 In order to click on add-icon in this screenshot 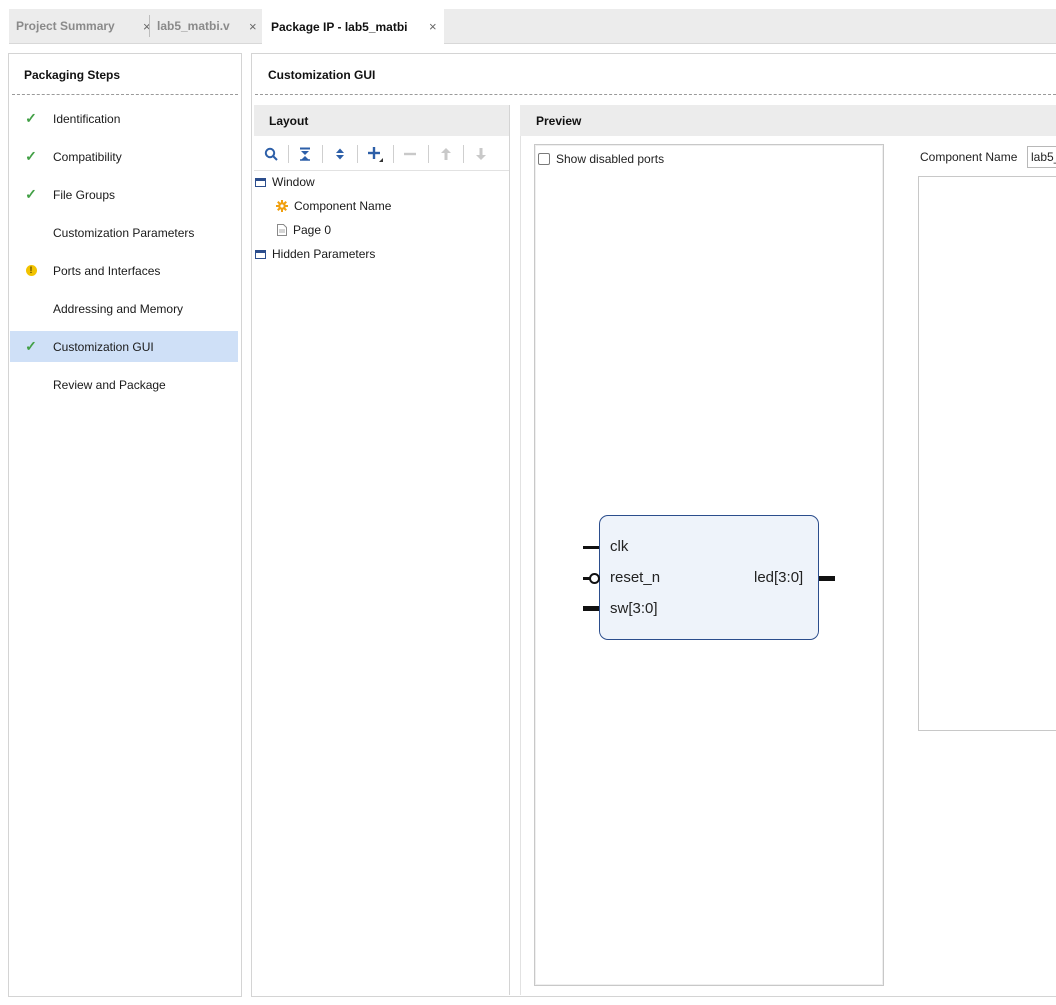, I will do `click(375, 154)`.